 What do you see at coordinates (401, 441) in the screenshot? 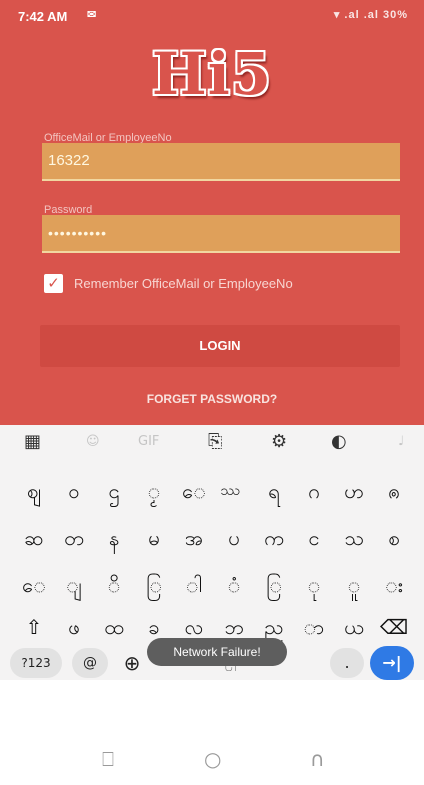
I see `microphone-icon: ♩` at bounding box center [401, 441].